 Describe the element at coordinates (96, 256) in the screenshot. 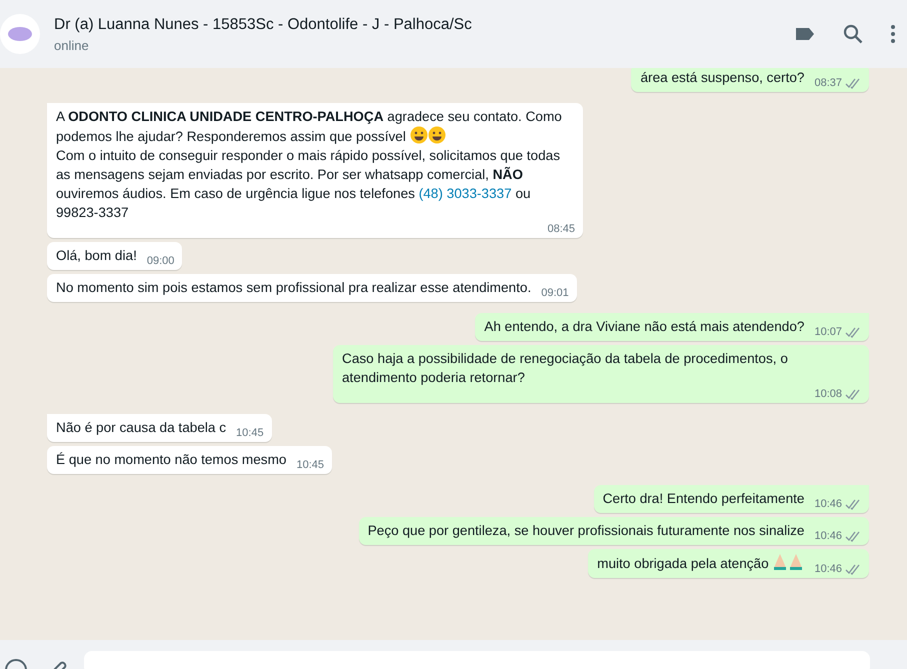

I see `message-text: Olá, bom dia!` at that location.